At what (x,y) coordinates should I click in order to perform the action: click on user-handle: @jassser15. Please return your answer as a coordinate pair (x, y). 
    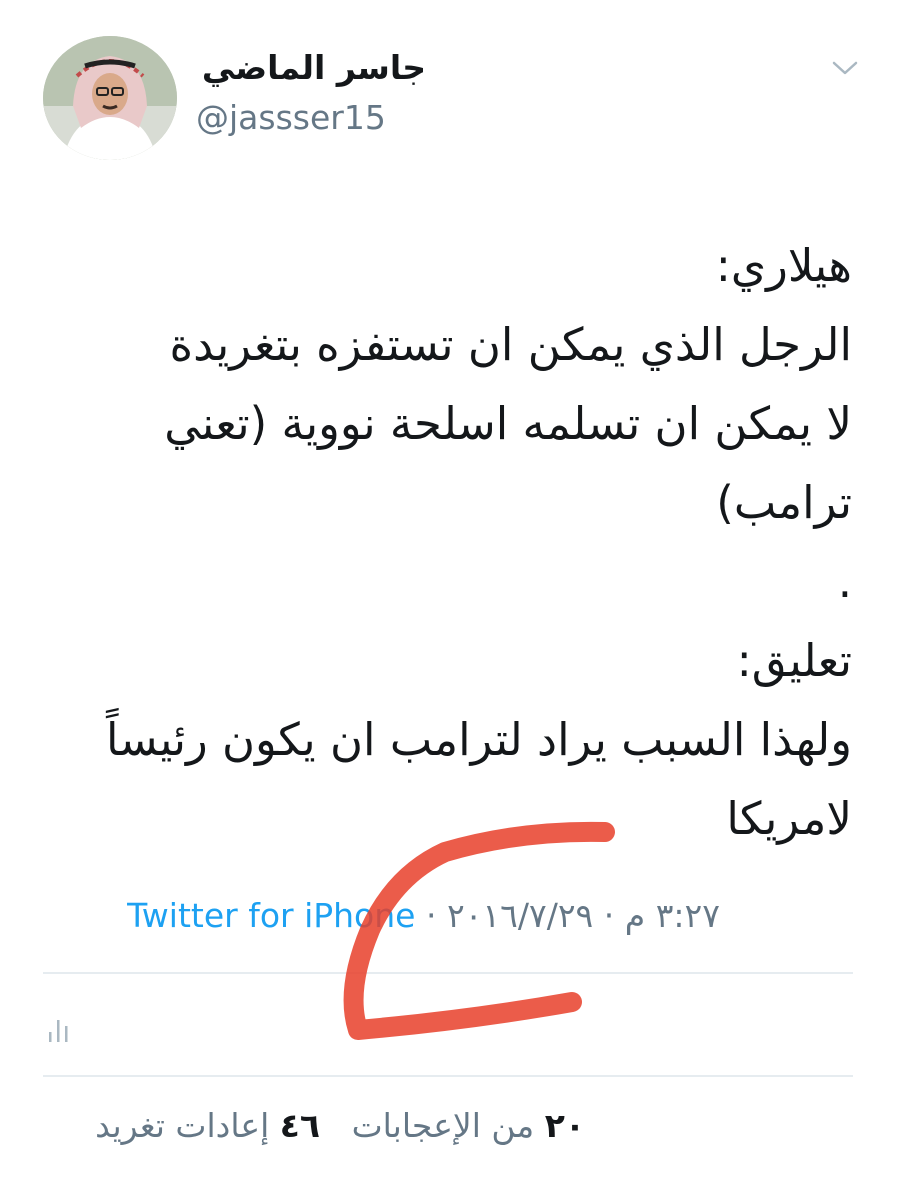
    Looking at the image, I should click on (291, 117).